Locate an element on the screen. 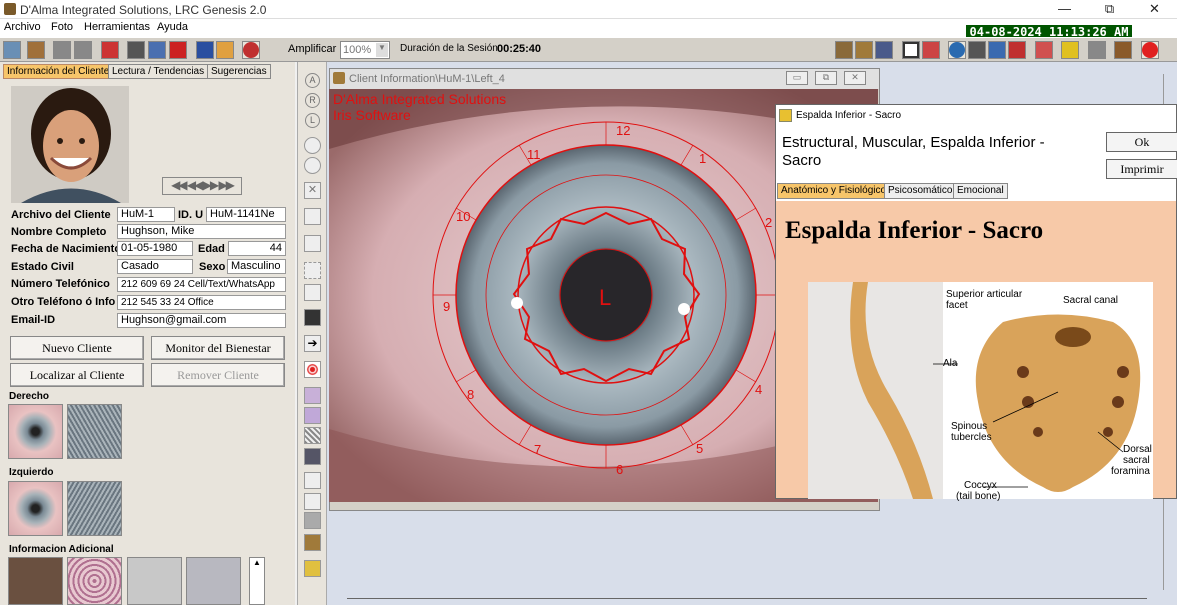  maximize-button: ⧉ is located at coordinates (1109, 9).